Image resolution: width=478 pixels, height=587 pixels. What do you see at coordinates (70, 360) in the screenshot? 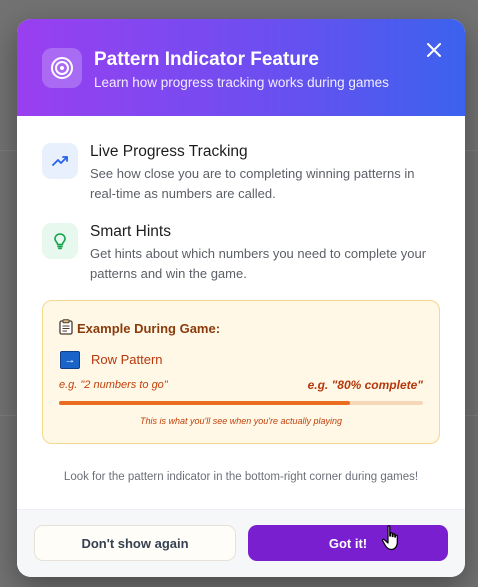
I see `arrow-right-icon: →` at bounding box center [70, 360].